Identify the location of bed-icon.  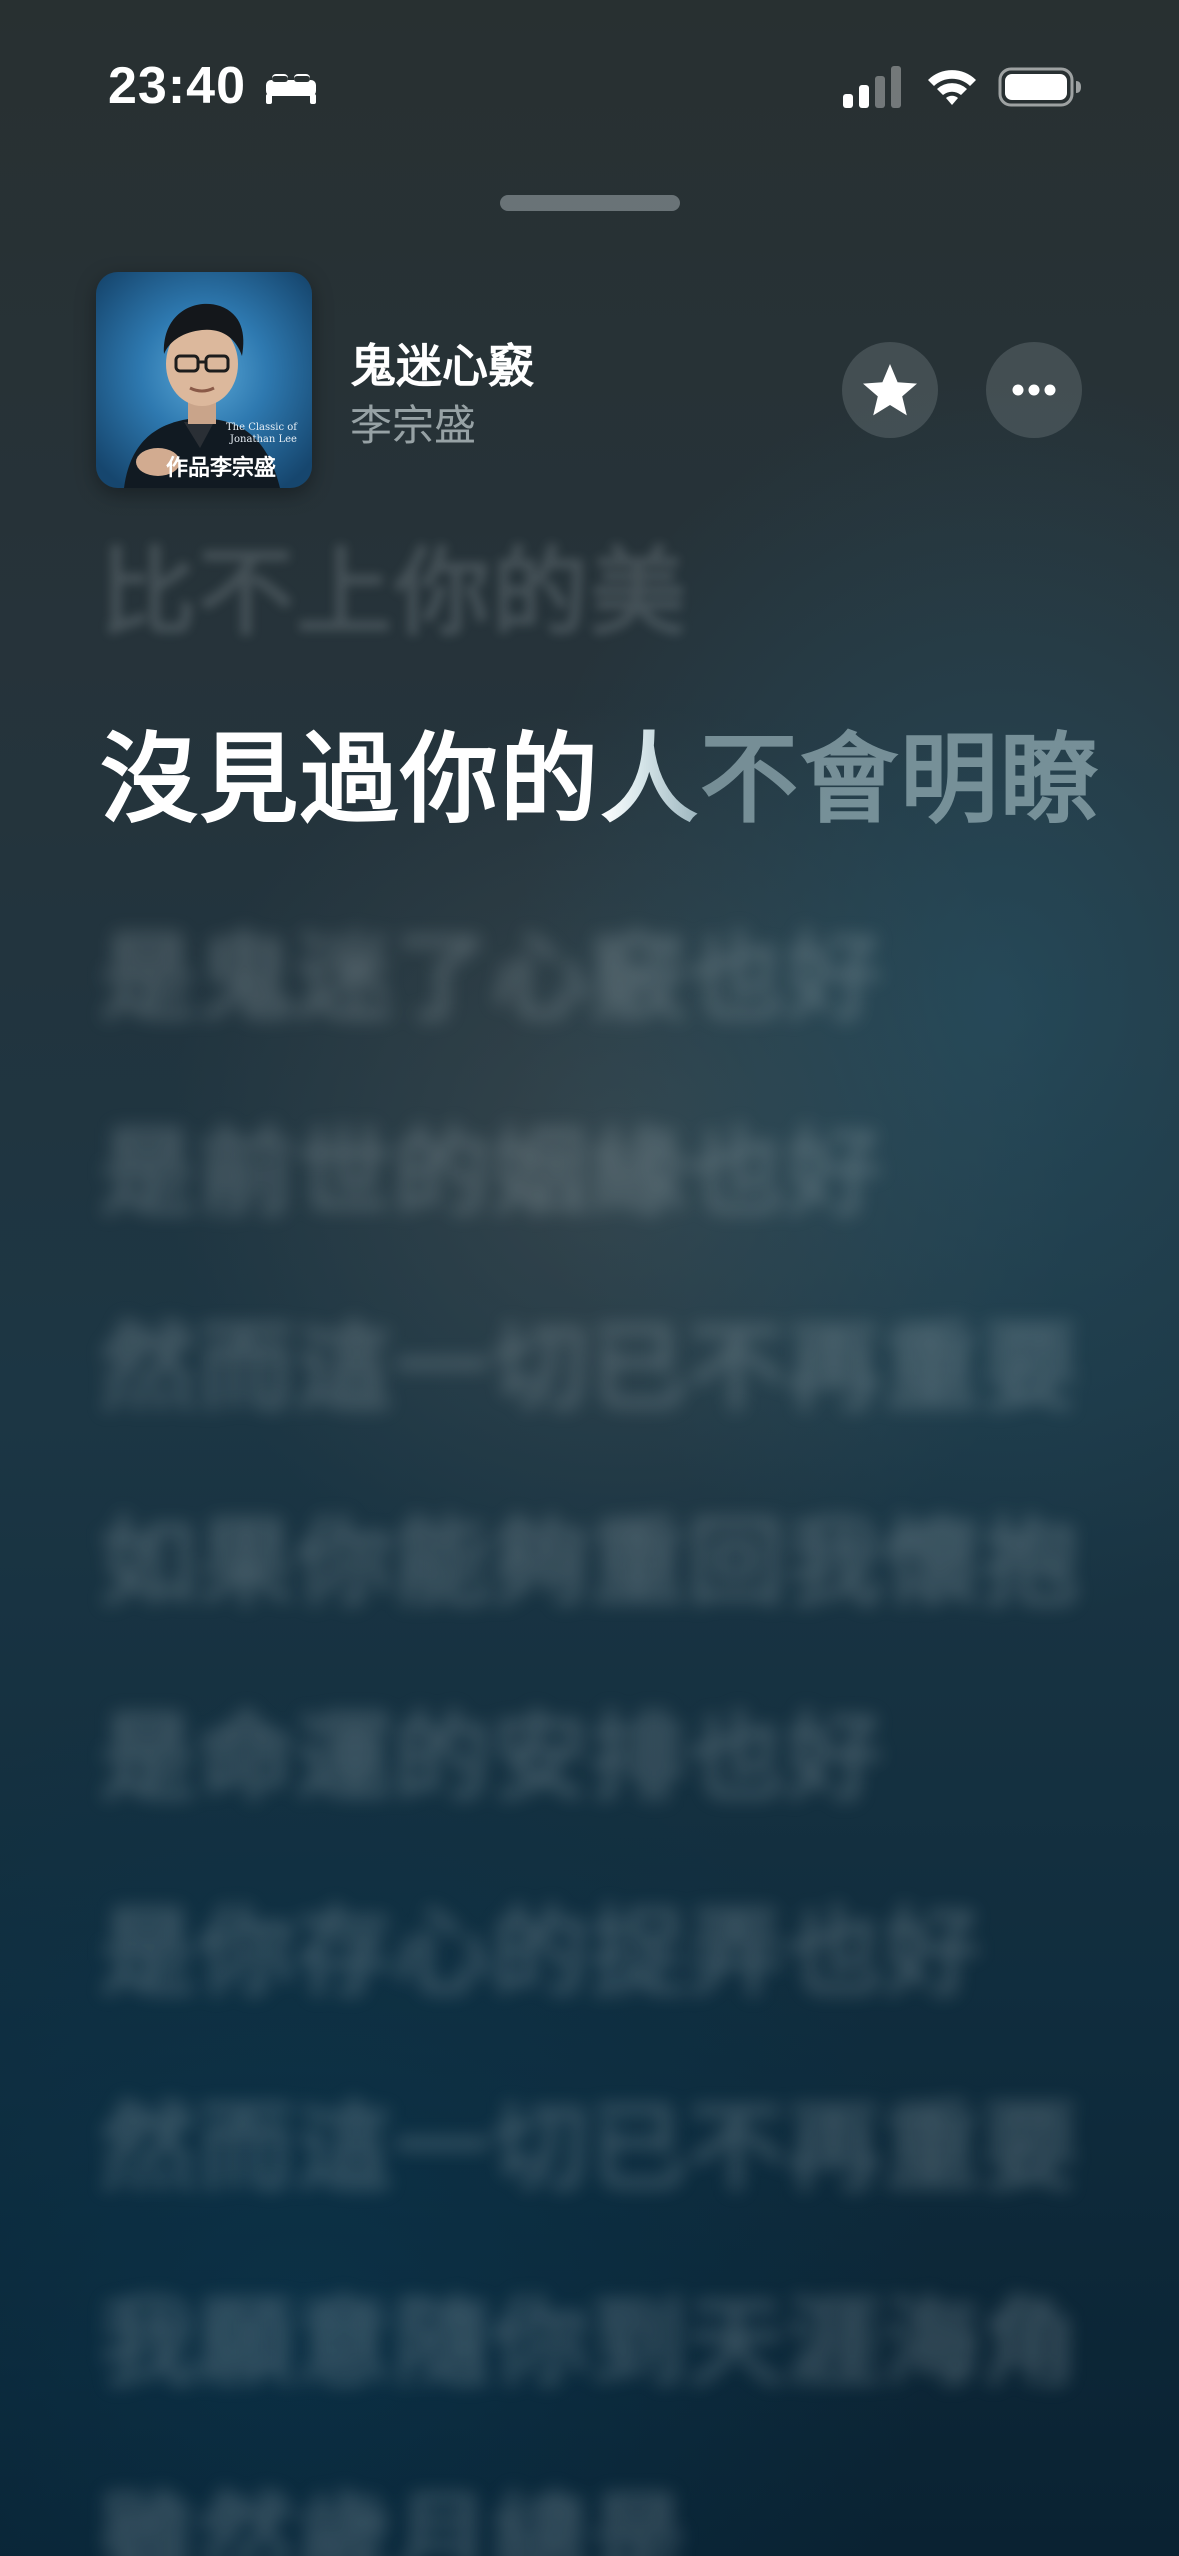
(291, 89).